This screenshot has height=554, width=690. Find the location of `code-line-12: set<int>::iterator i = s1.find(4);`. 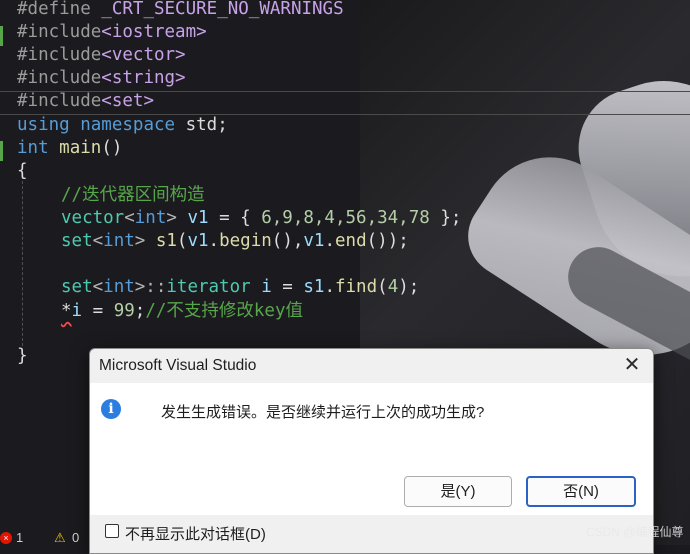

code-line-12: set<int>::iterator i = s1.find(4); is located at coordinates (240, 287).